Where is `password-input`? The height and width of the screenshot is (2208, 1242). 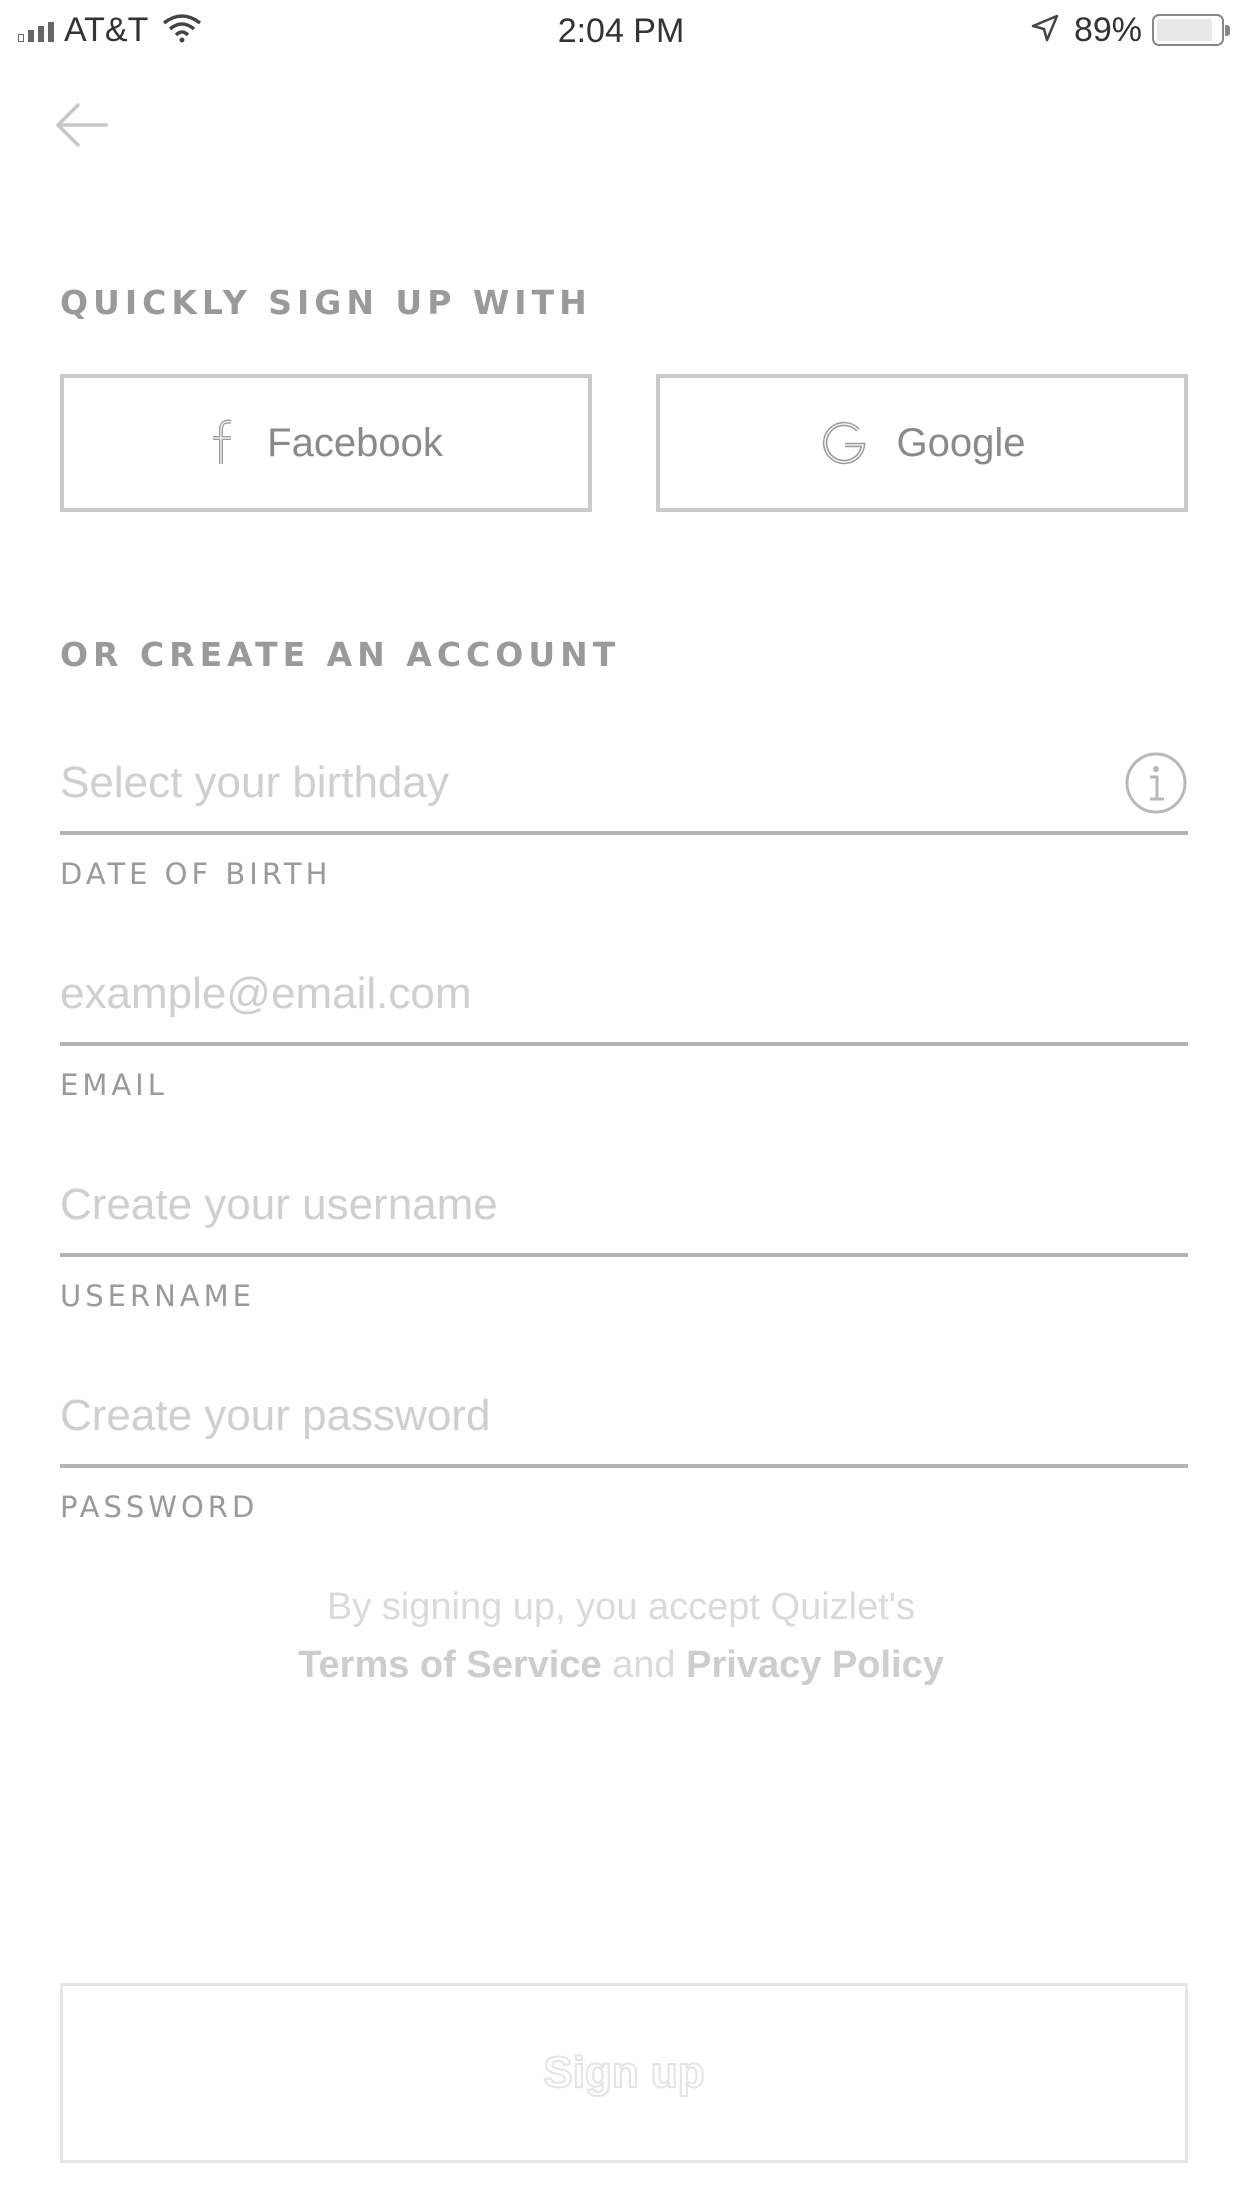 password-input is located at coordinates (624, 1418).